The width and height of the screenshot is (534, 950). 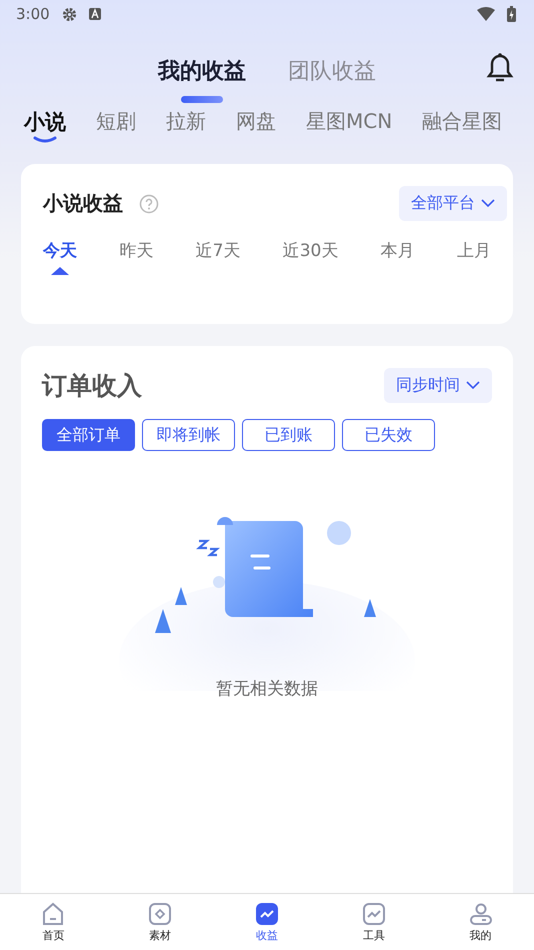 What do you see at coordinates (486, 14) in the screenshot?
I see `wifi-icon` at bounding box center [486, 14].